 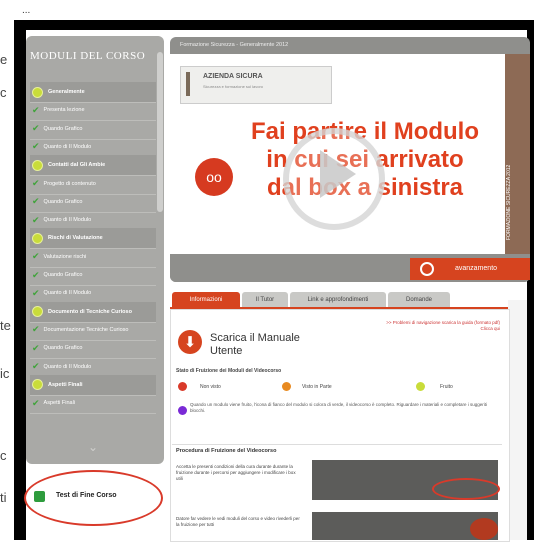 I want to click on logo-subtitle: Sicurezza e formazione sul lavoro, so click(x=233, y=86).